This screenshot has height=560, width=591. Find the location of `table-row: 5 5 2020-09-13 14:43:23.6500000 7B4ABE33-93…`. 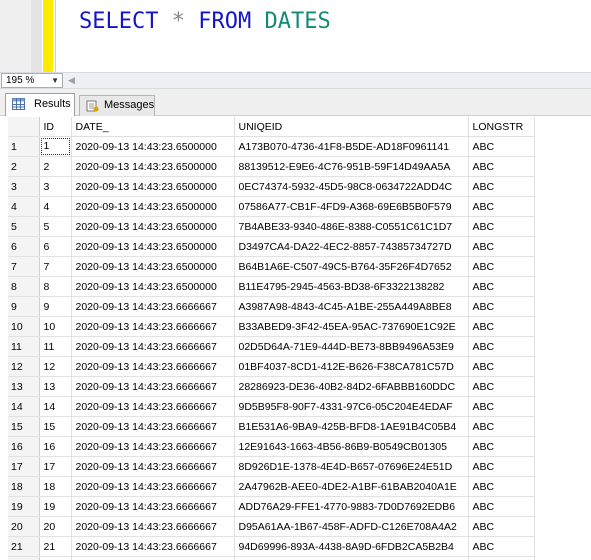

table-row: 5 5 2020-09-13 14:43:23.6500000 7B4ABE33-93… is located at coordinates (271, 226).